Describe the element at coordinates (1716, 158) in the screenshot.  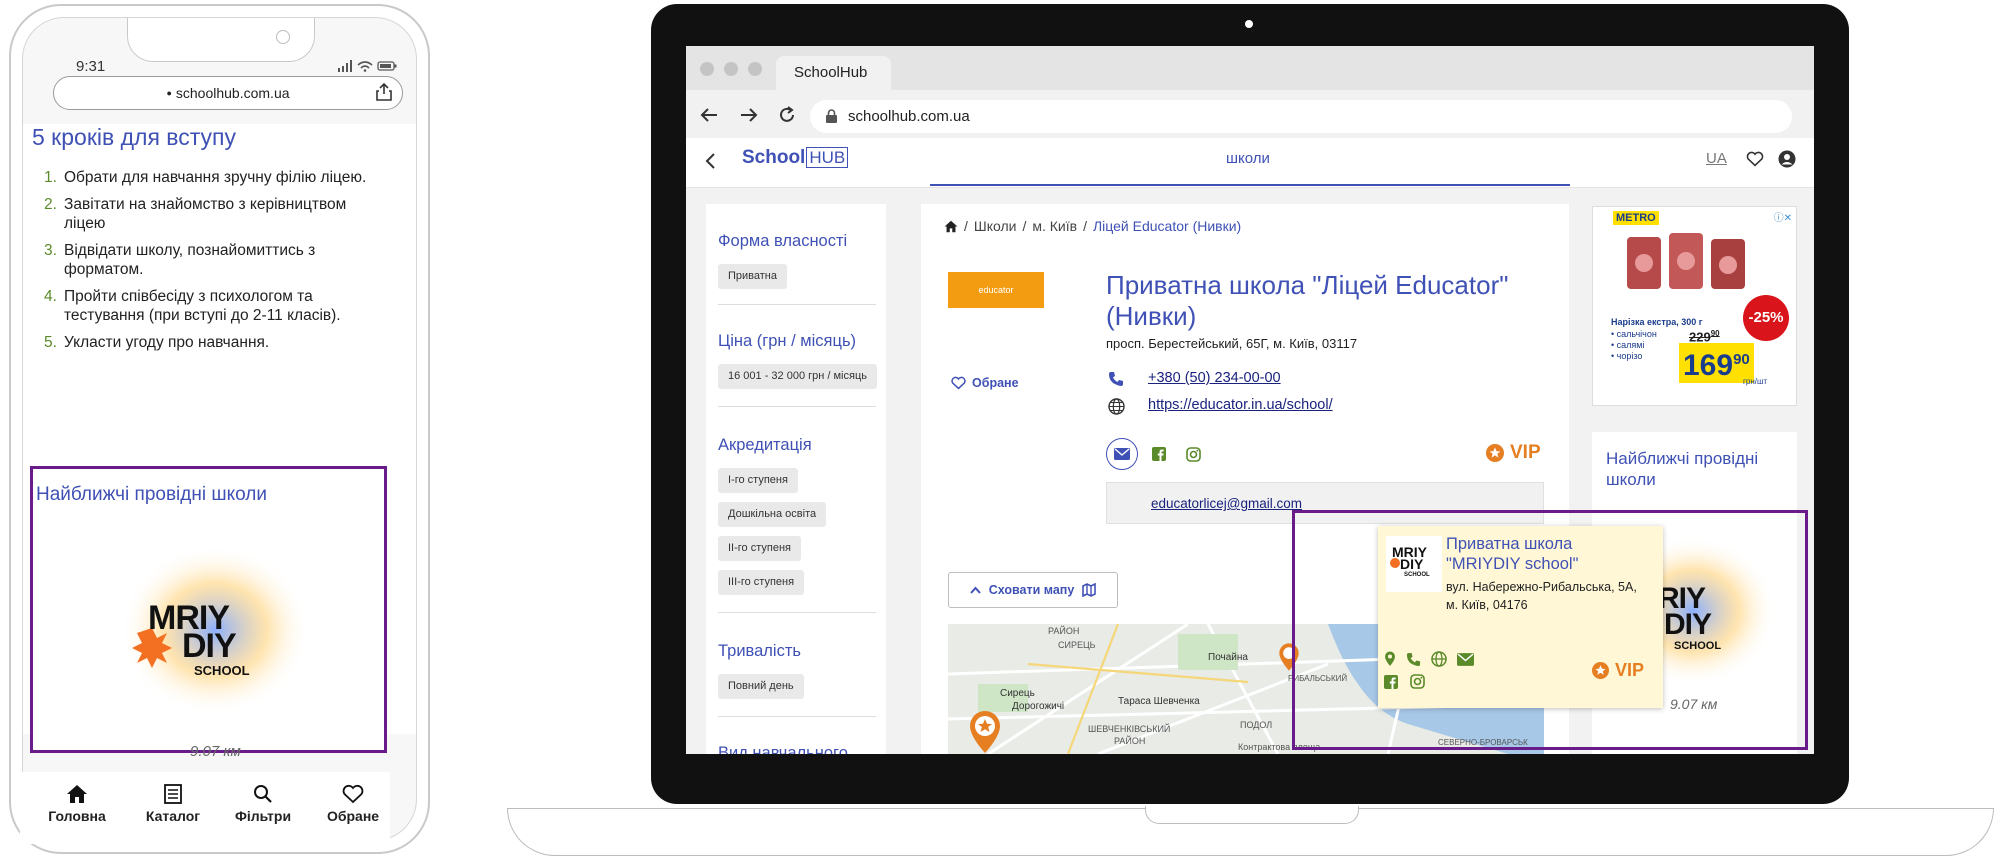
I see `language-switch: UA` at that location.